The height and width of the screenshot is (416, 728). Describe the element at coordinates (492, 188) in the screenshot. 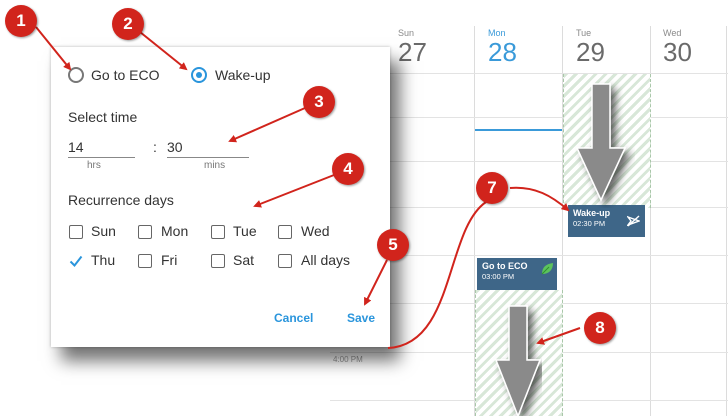

I see `callout-marker-7: 7` at that location.